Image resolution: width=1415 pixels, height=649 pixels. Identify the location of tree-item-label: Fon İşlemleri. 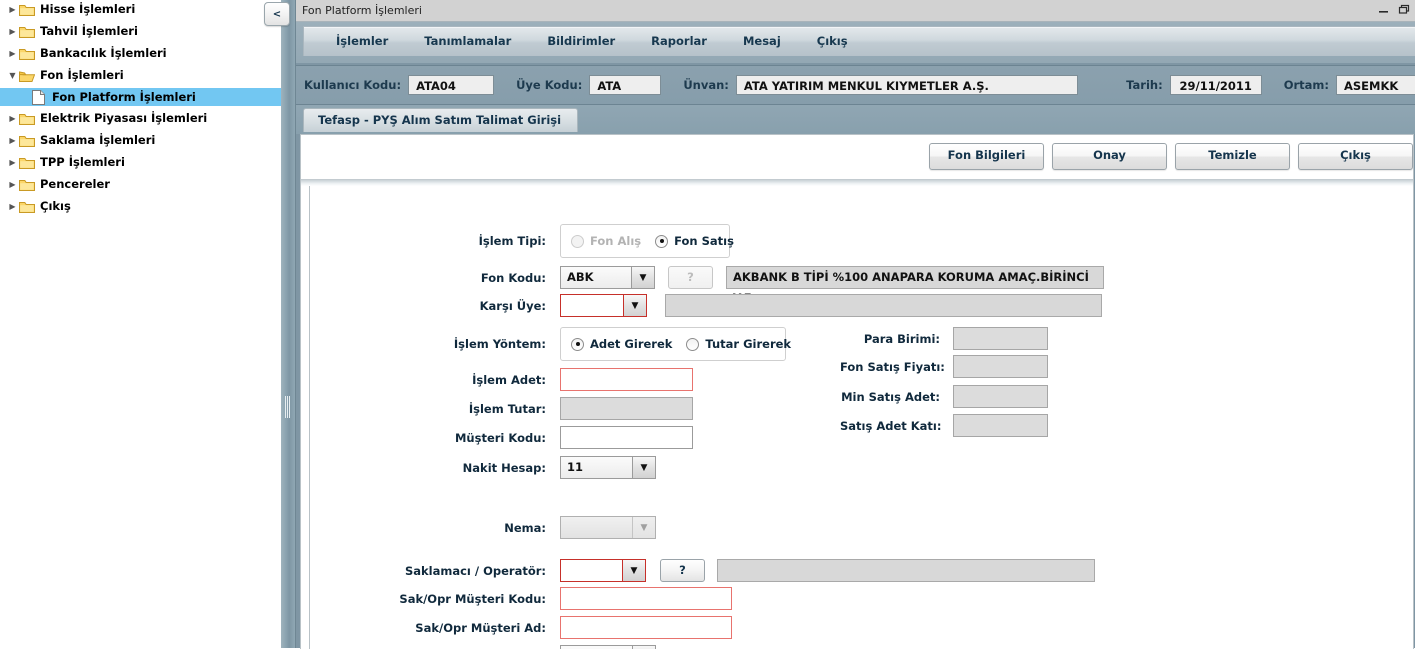
(82, 75).